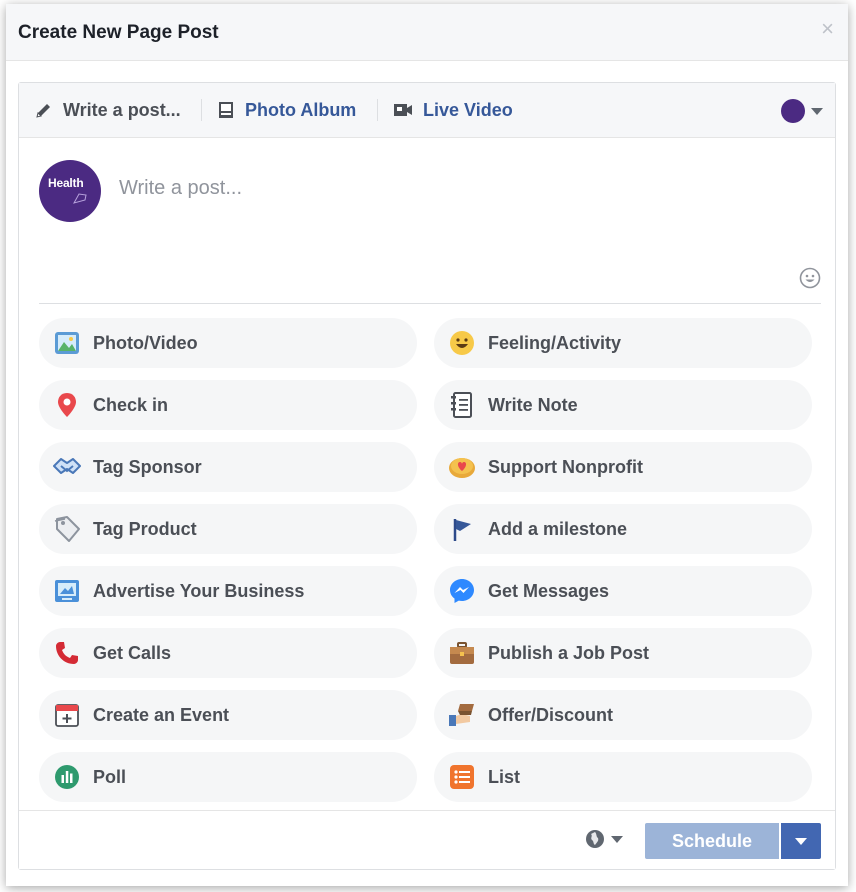  I want to click on smiley-face-icon, so click(462, 343).